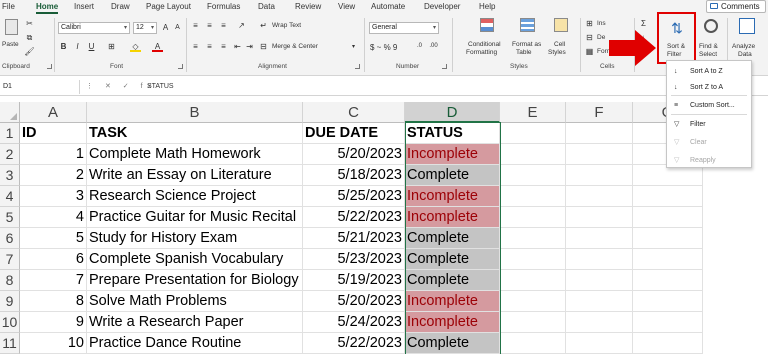 This screenshot has height=354, width=768. What do you see at coordinates (354, 217) in the screenshot?
I see `due-date-cell: 5/22/2023` at bounding box center [354, 217].